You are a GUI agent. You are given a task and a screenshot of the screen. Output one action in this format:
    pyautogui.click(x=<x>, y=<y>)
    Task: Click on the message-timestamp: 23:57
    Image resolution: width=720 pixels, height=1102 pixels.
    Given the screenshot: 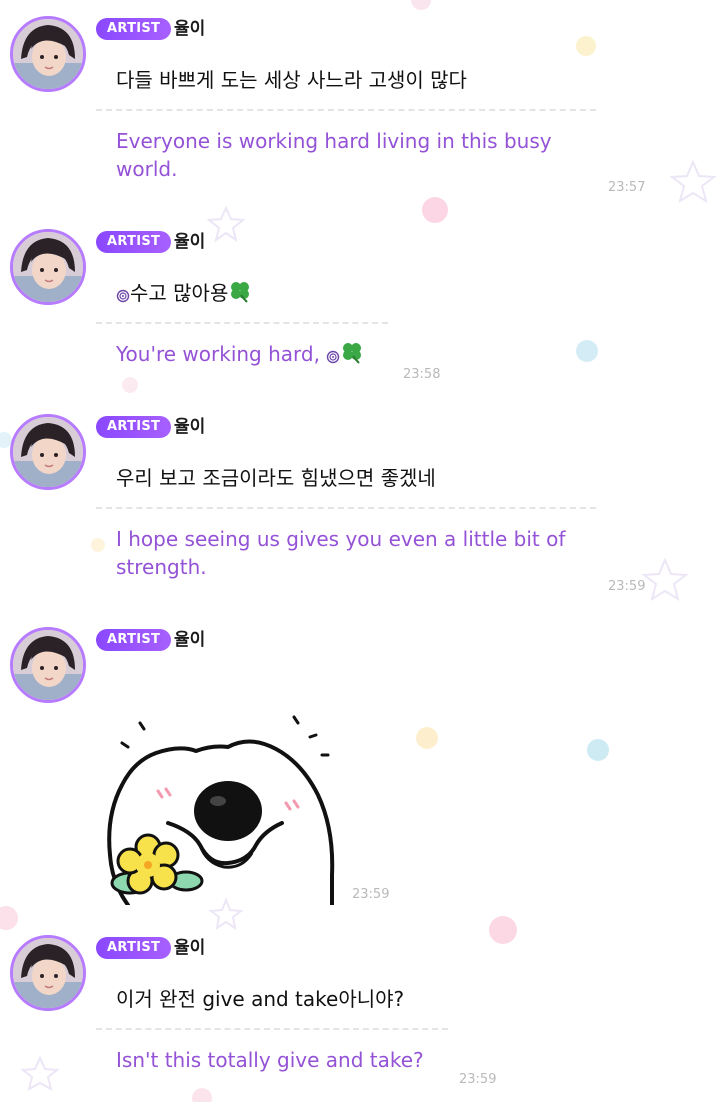 What is the action you would take?
    pyautogui.click(x=627, y=187)
    